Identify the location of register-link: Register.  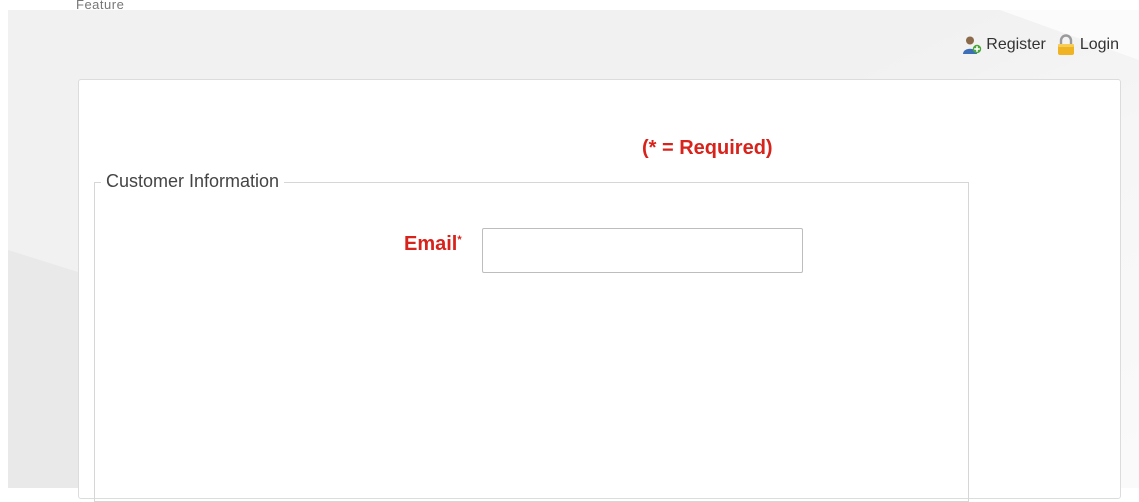
(1004, 45).